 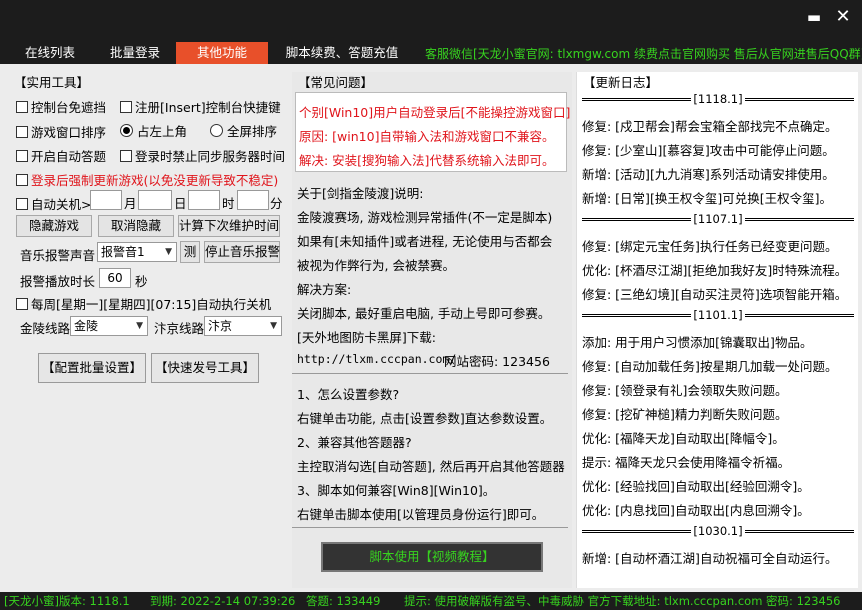 I want to click on faq-line: 金陵渡赛场, 游戏检测异常插件(不一定是脚本), so click(x=425, y=217).